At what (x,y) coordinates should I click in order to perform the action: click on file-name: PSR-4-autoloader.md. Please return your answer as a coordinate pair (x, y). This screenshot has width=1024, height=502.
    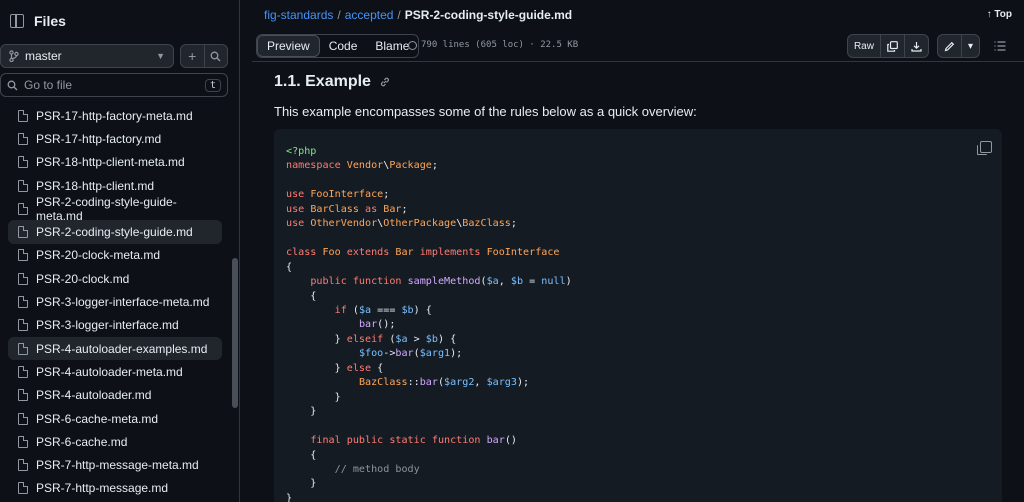
    Looking at the image, I should click on (94, 395).